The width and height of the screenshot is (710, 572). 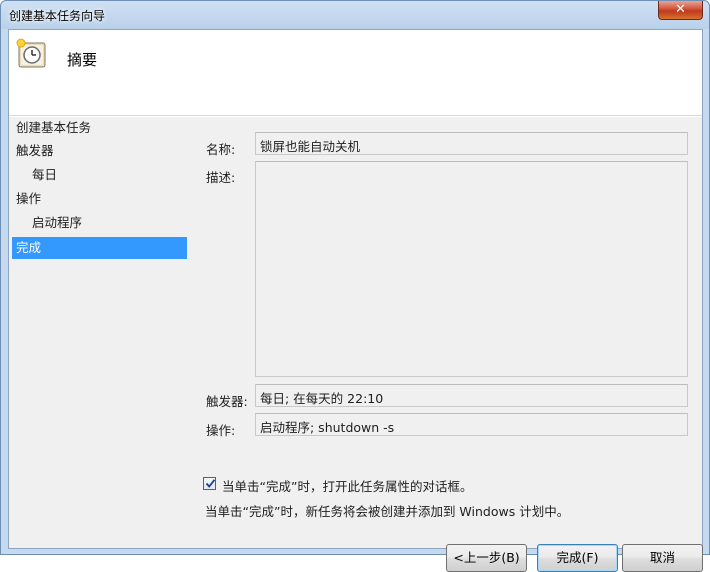 What do you see at coordinates (82, 60) in the screenshot?
I see `page-title: 摘要` at bounding box center [82, 60].